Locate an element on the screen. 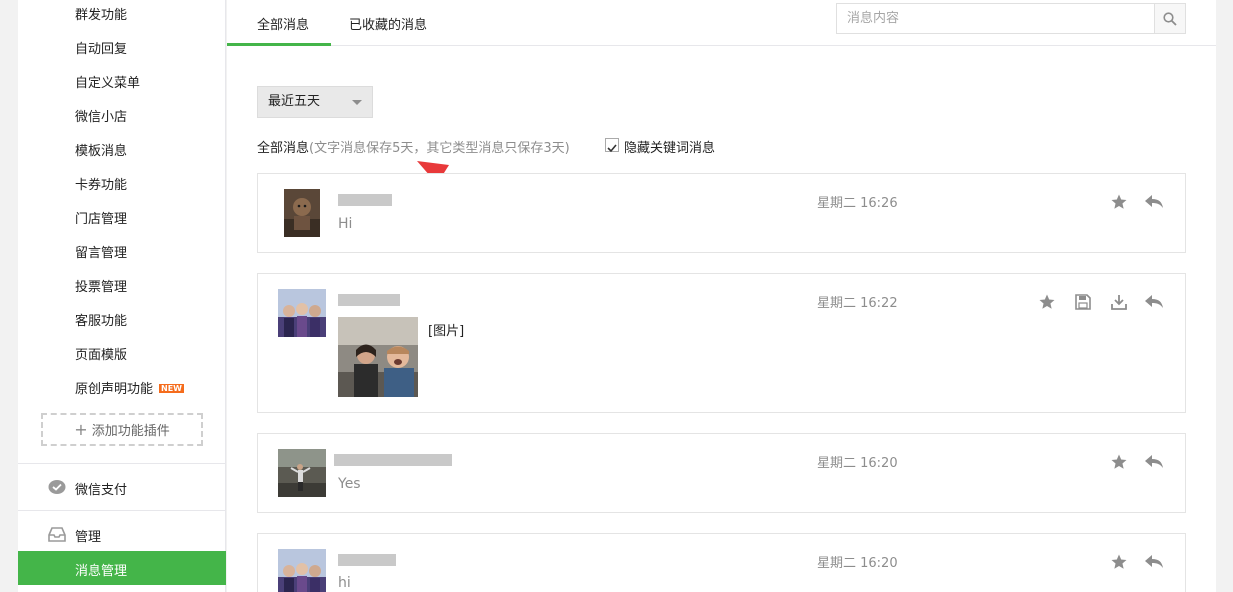 This screenshot has height=592, width=1233. sidebar-item-label: 消息管理 is located at coordinates (101, 571).